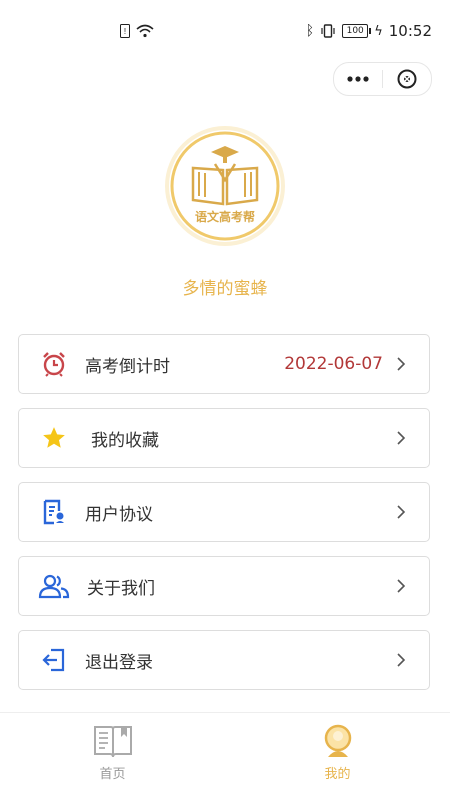 The width and height of the screenshot is (450, 801). What do you see at coordinates (54, 512) in the screenshot?
I see `agreement-icon` at bounding box center [54, 512].